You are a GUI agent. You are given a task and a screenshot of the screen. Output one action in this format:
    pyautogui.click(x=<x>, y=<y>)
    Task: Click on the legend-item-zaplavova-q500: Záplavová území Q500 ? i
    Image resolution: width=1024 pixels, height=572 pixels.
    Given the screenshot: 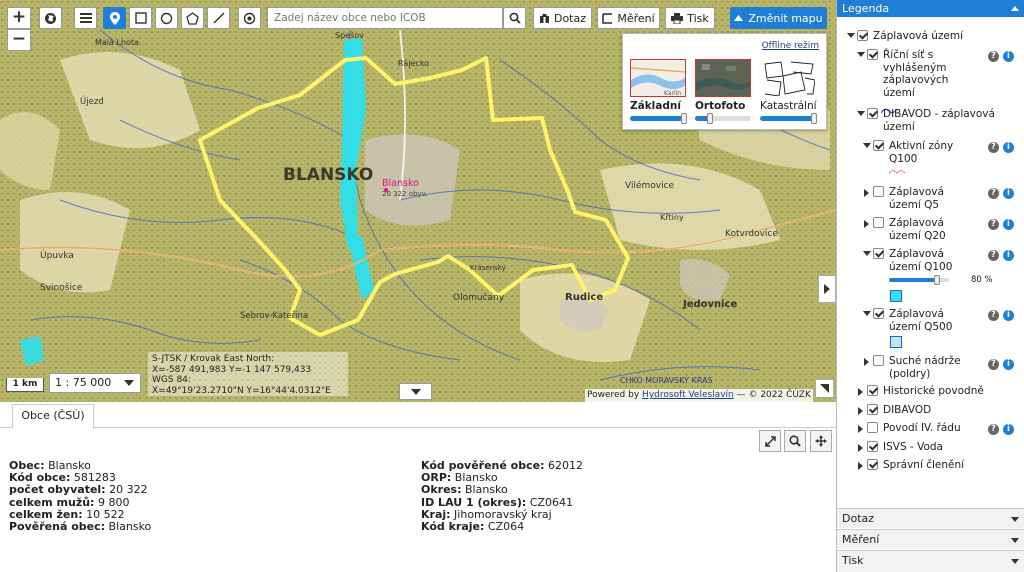 What is the action you would take?
    pyautogui.click(x=940, y=329)
    